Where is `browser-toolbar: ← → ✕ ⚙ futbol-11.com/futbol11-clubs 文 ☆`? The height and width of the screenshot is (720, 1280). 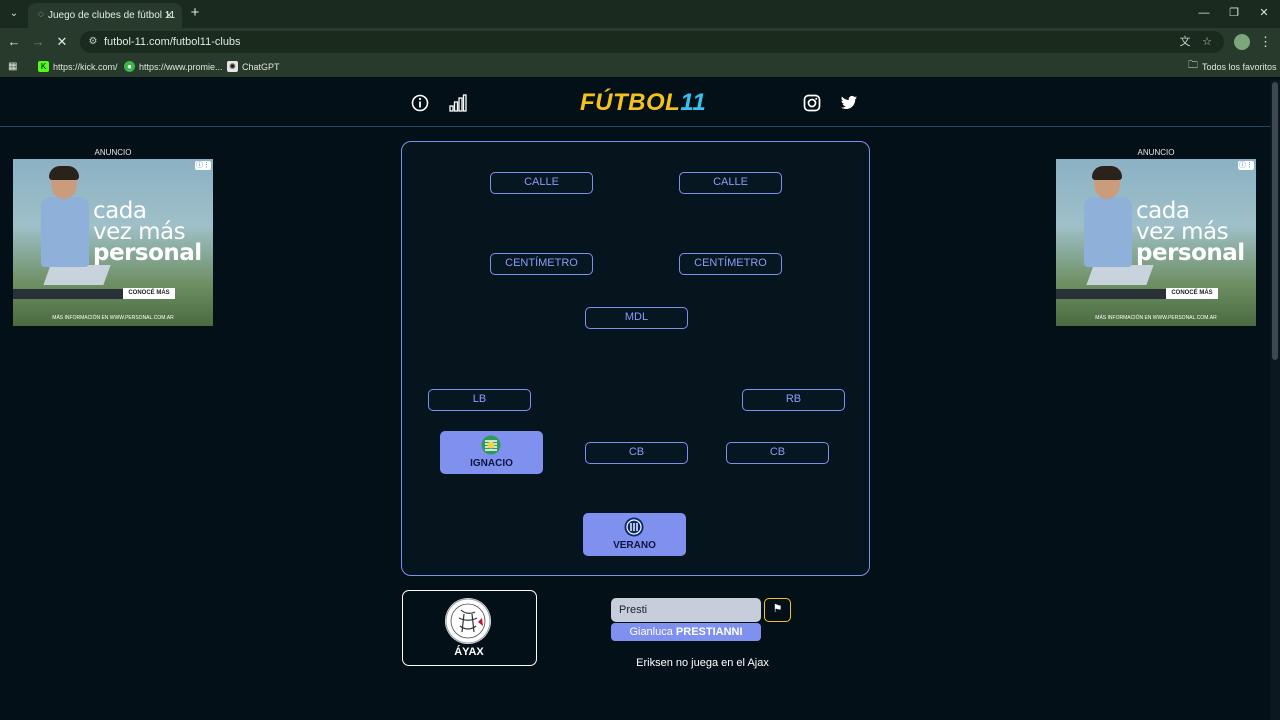 browser-toolbar: ← → ✕ ⚙ futbol-11.com/futbol11-clubs 文 ☆ is located at coordinates (640, 42).